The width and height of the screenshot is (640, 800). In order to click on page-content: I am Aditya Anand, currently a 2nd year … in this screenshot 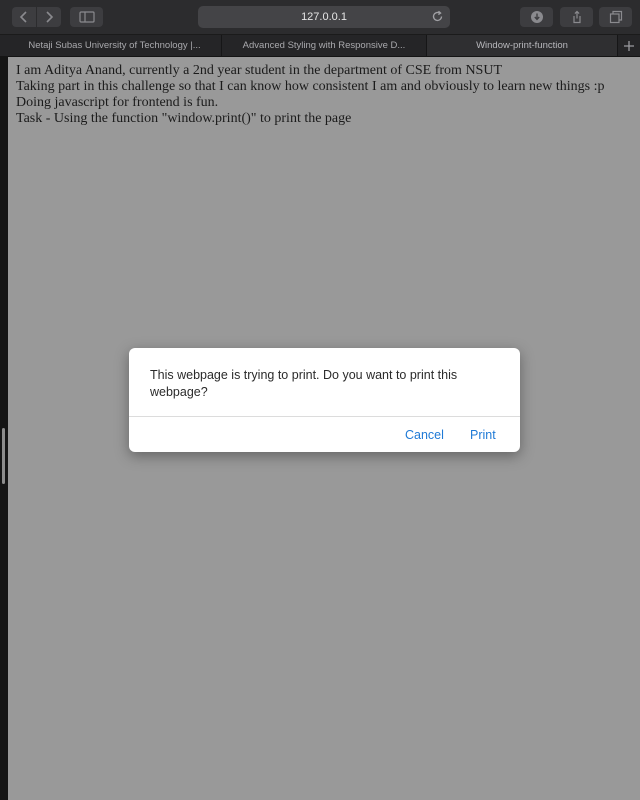, I will do `click(310, 95)`.